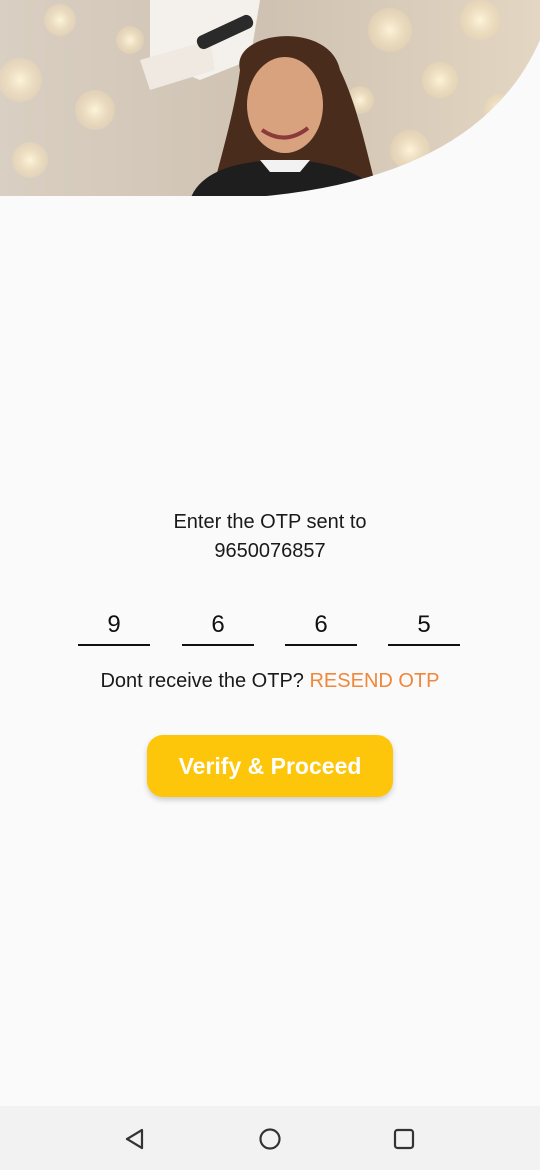  What do you see at coordinates (270, 551) in the screenshot?
I see `phone-number: 9650076857` at bounding box center [270, 551].